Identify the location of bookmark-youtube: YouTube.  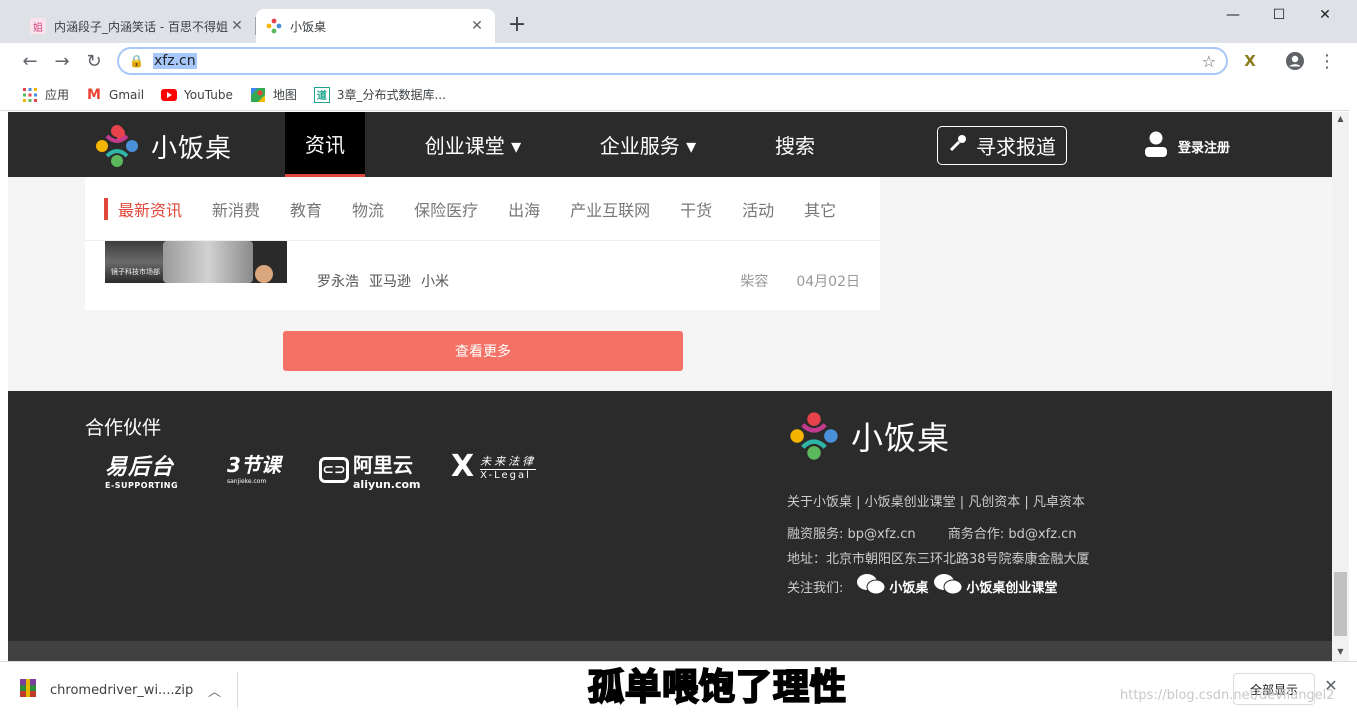
(197, 95).